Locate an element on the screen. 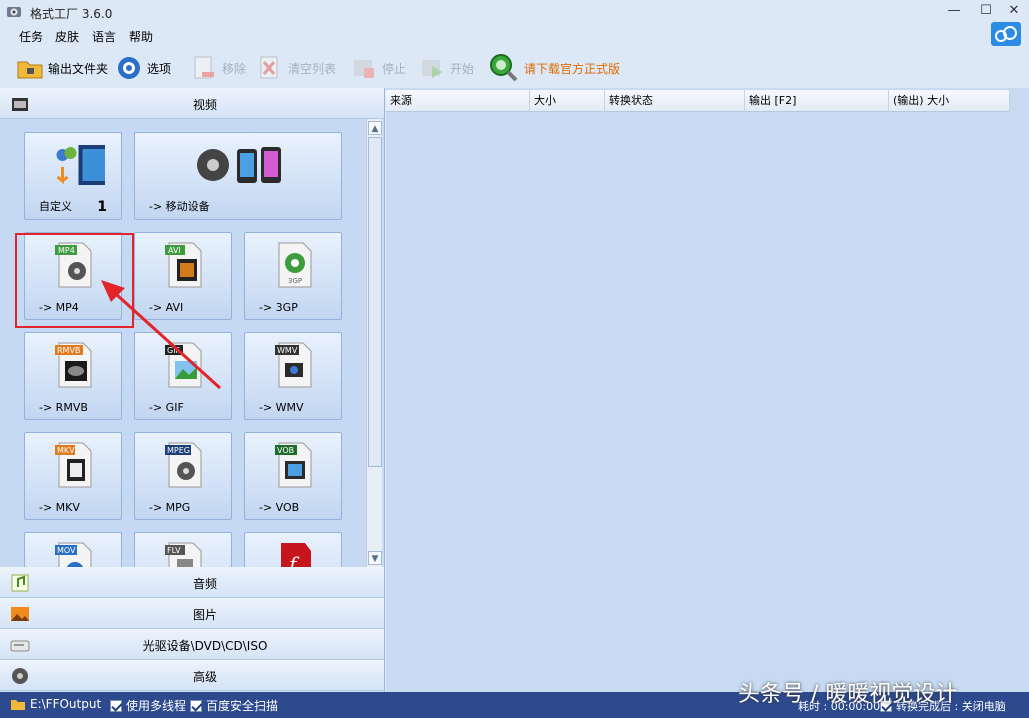 Image resolution: width=1029 pixels, height=718 pixels. task-table-header: 来源 大小 转换状态 输出 [F2] (输出) 大小 is located at coordinates (698, 101).